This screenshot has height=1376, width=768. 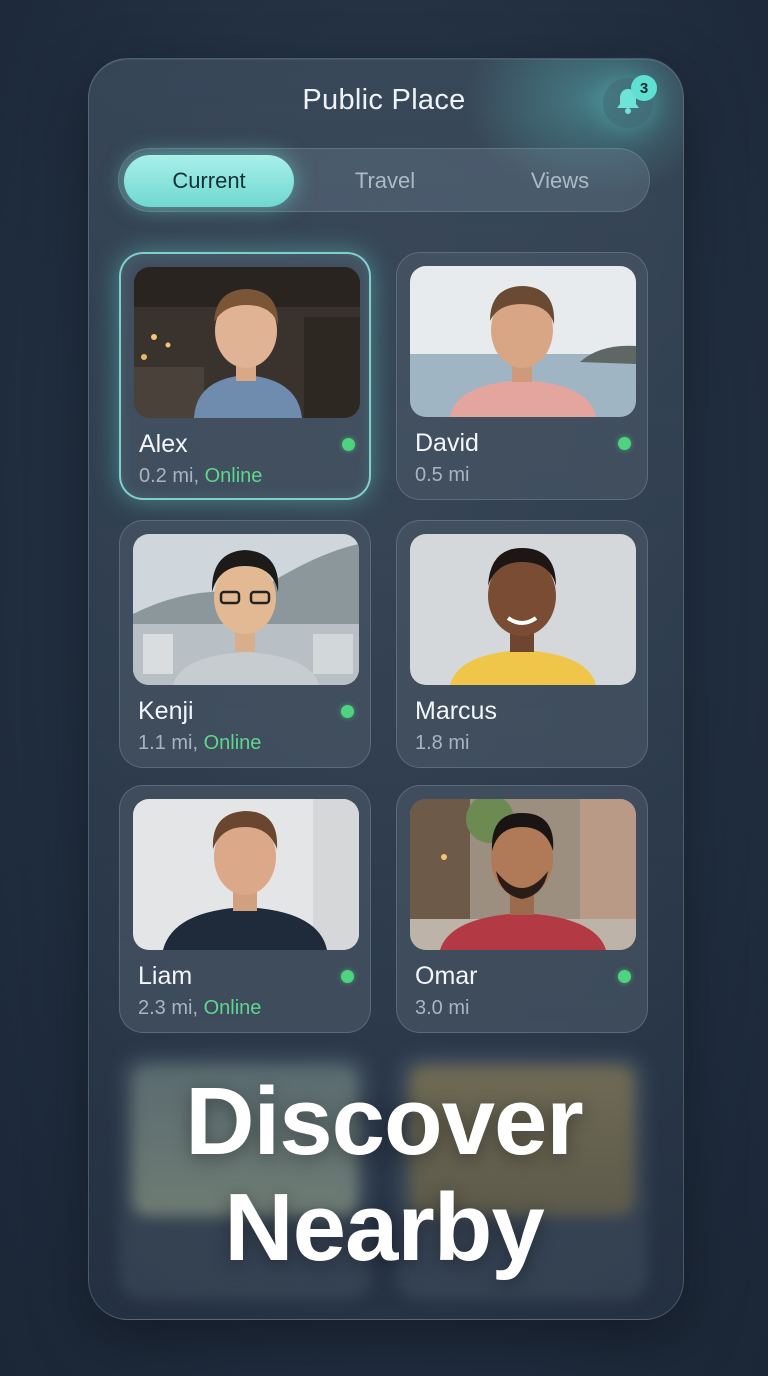 I want to click on profile-card: Omar 3.0 mi, so click(x=522, y=909).